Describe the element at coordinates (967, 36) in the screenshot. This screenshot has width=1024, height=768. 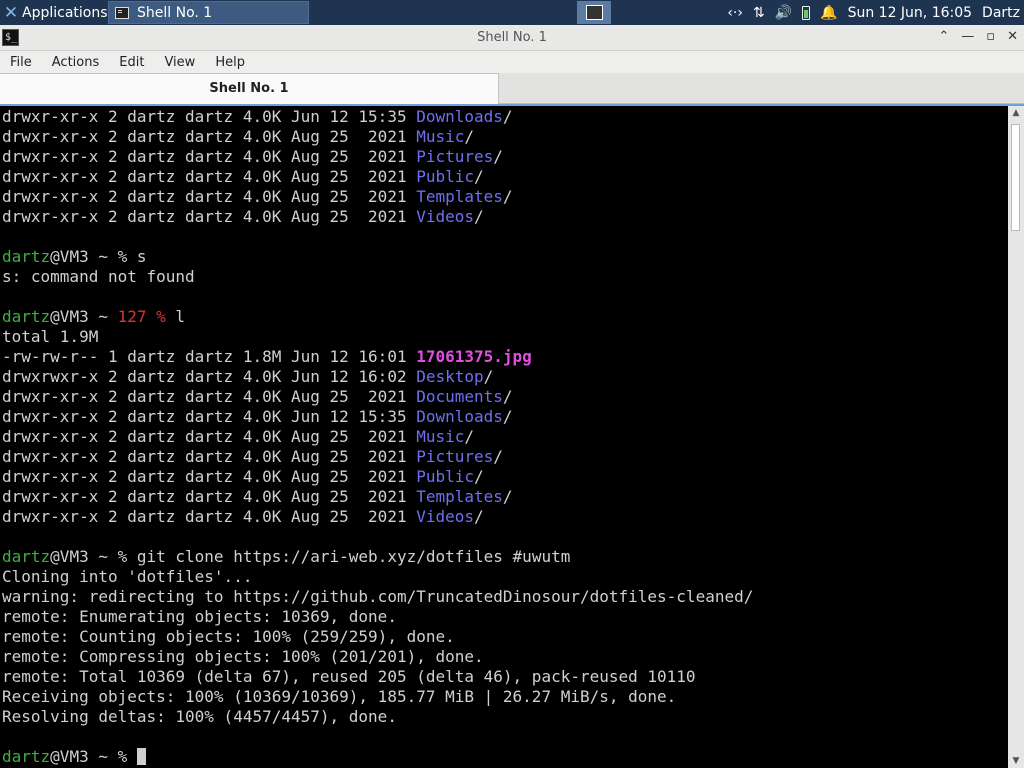
I see `minimize-button-icon: —` at that location.